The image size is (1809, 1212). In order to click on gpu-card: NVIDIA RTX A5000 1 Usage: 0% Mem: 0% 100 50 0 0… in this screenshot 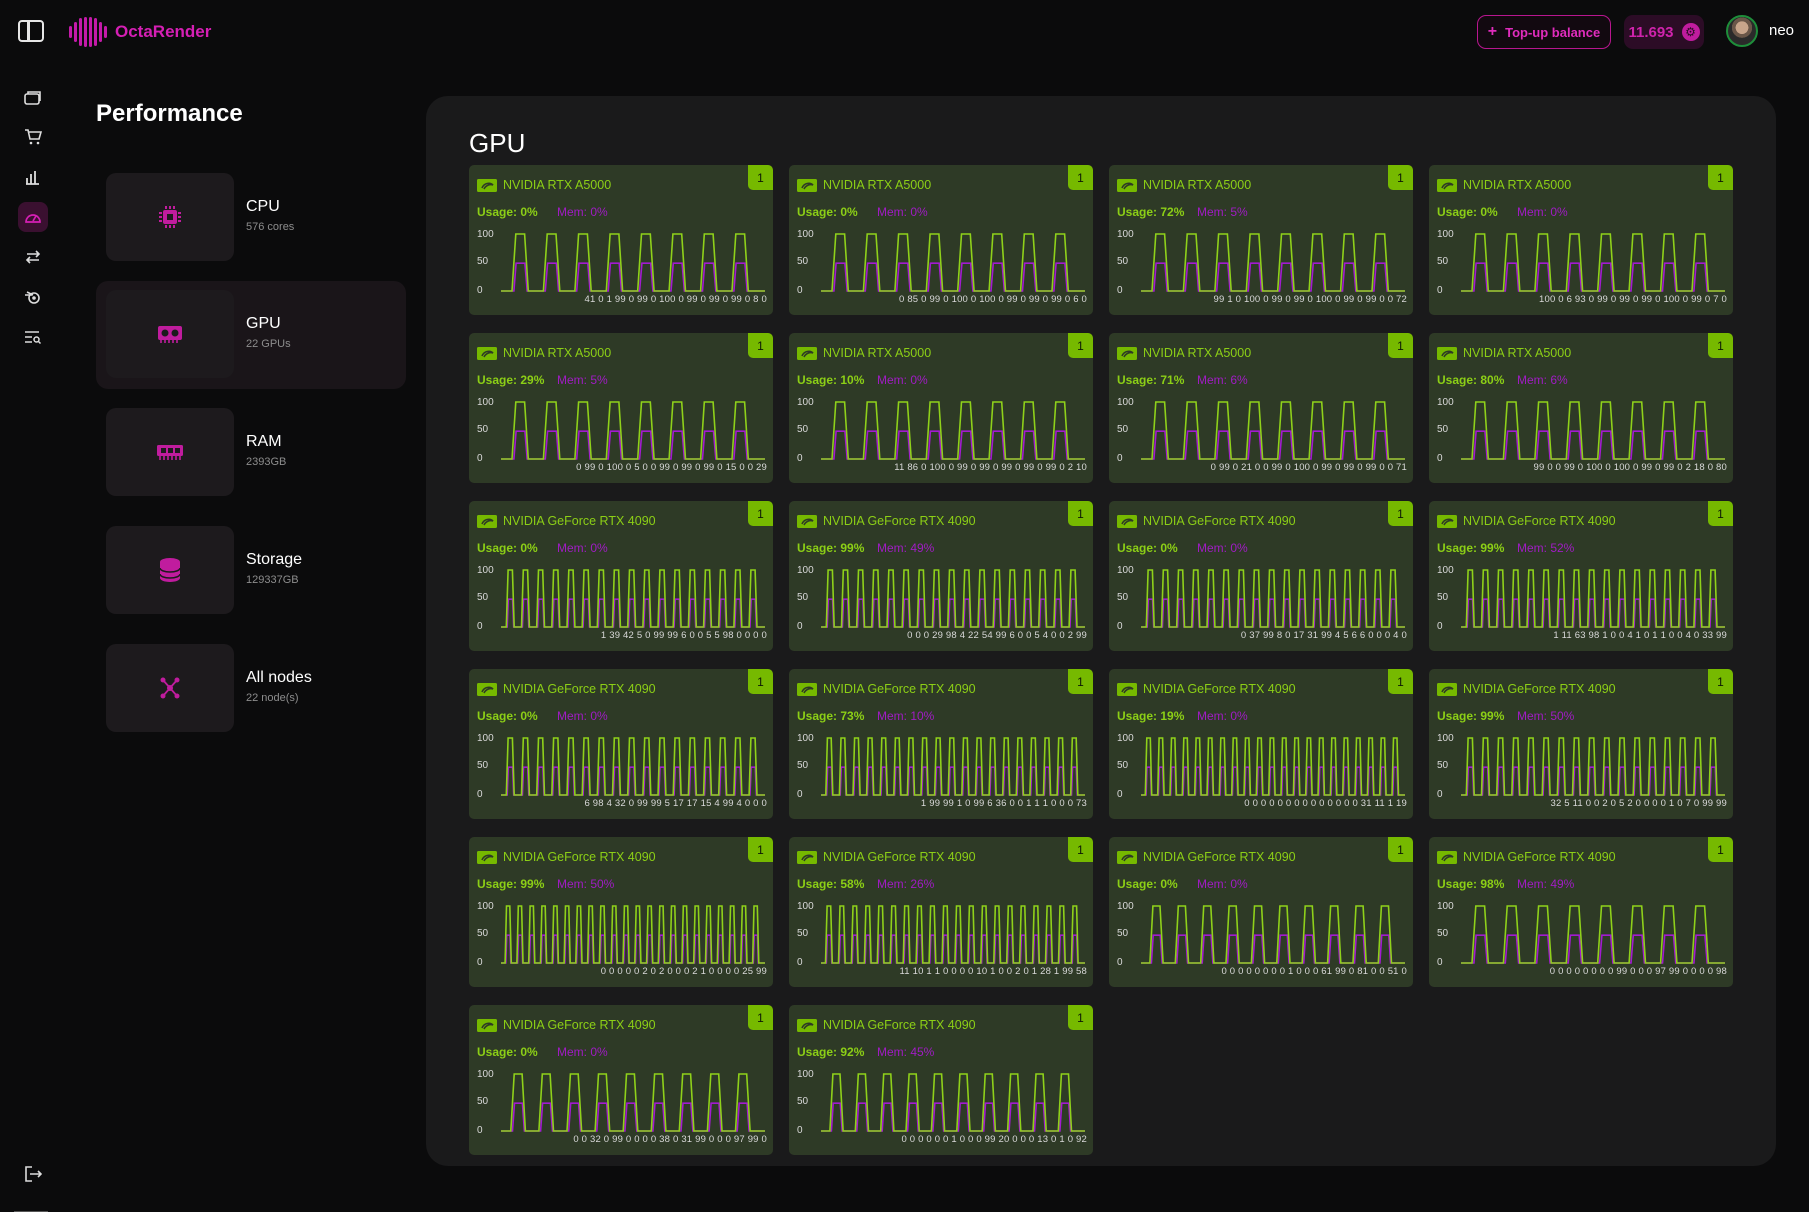, I will do `click(941, 240)`.